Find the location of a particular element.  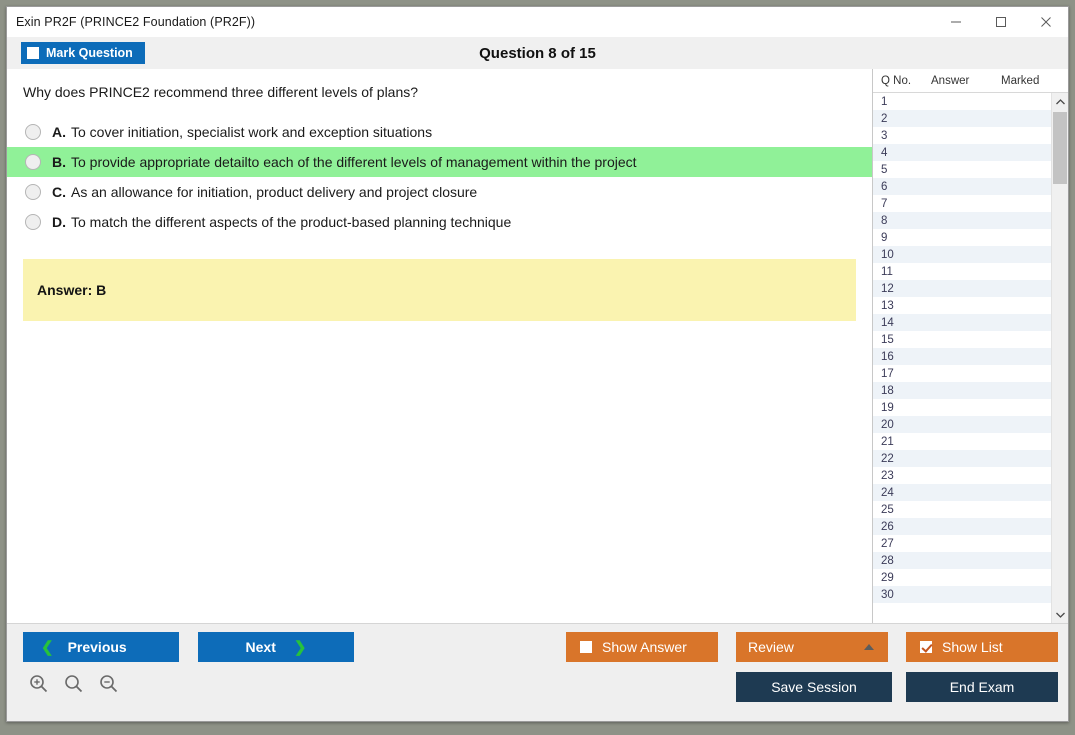

question-list-row: 24 is located at coordinates (962, 492).